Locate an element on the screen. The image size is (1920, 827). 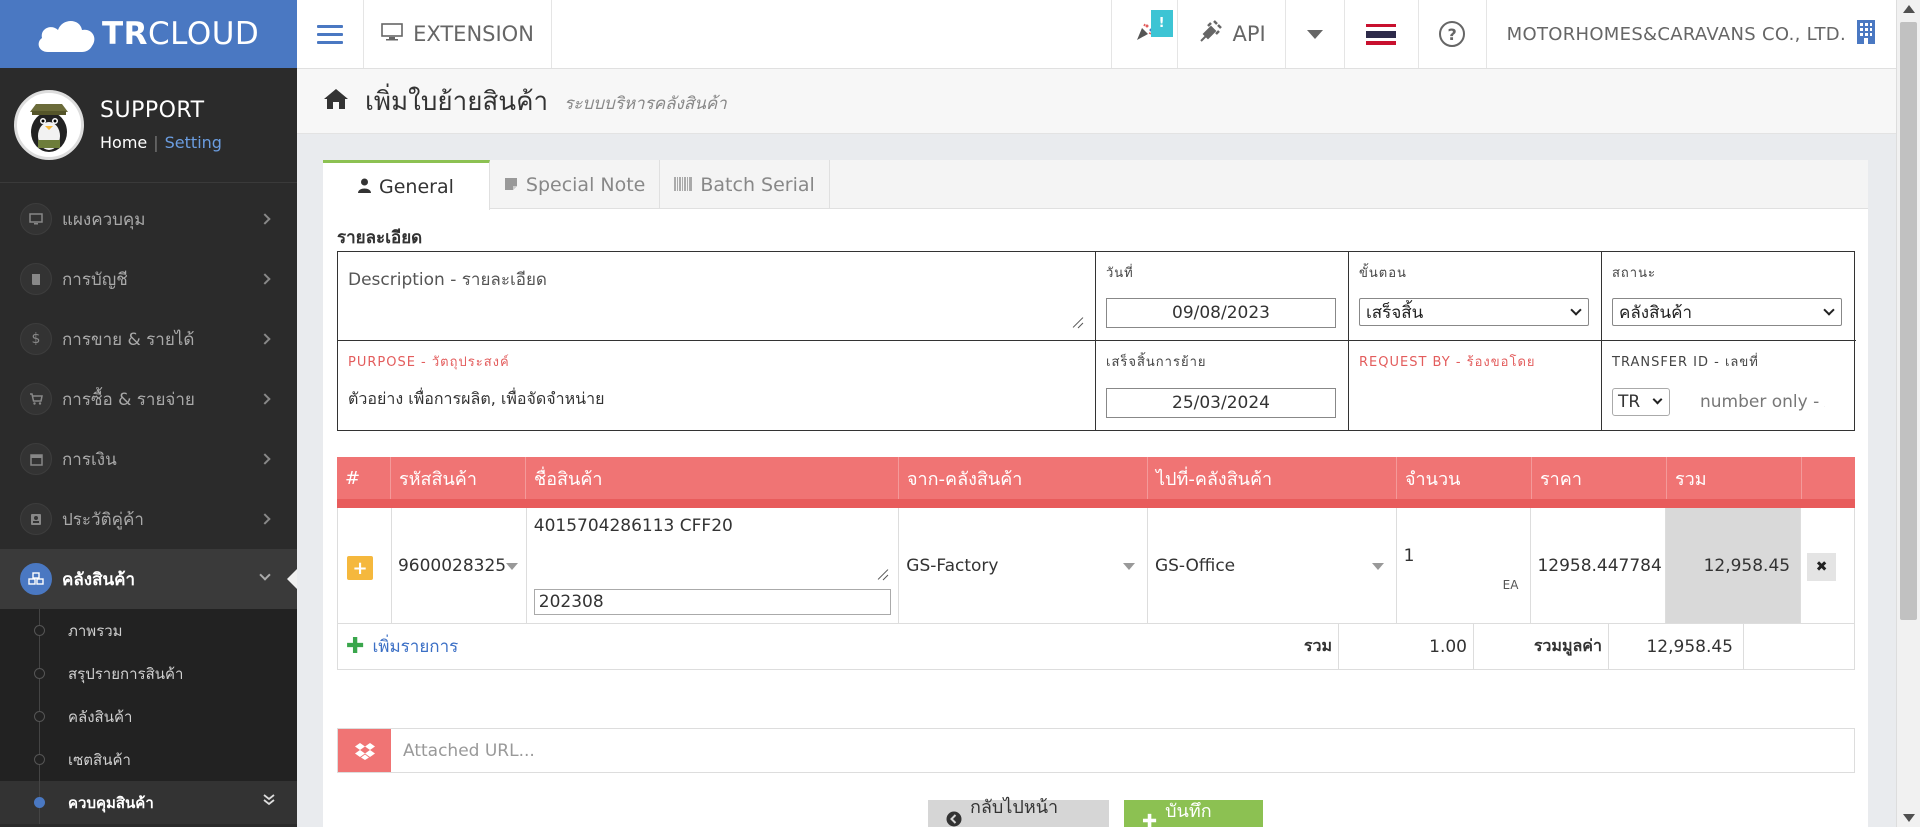
purpose-value: ตัวอย่าง เพื่อการผลิต, เพื่อจัดจำหน่าย is located at coordinates (476, 398).